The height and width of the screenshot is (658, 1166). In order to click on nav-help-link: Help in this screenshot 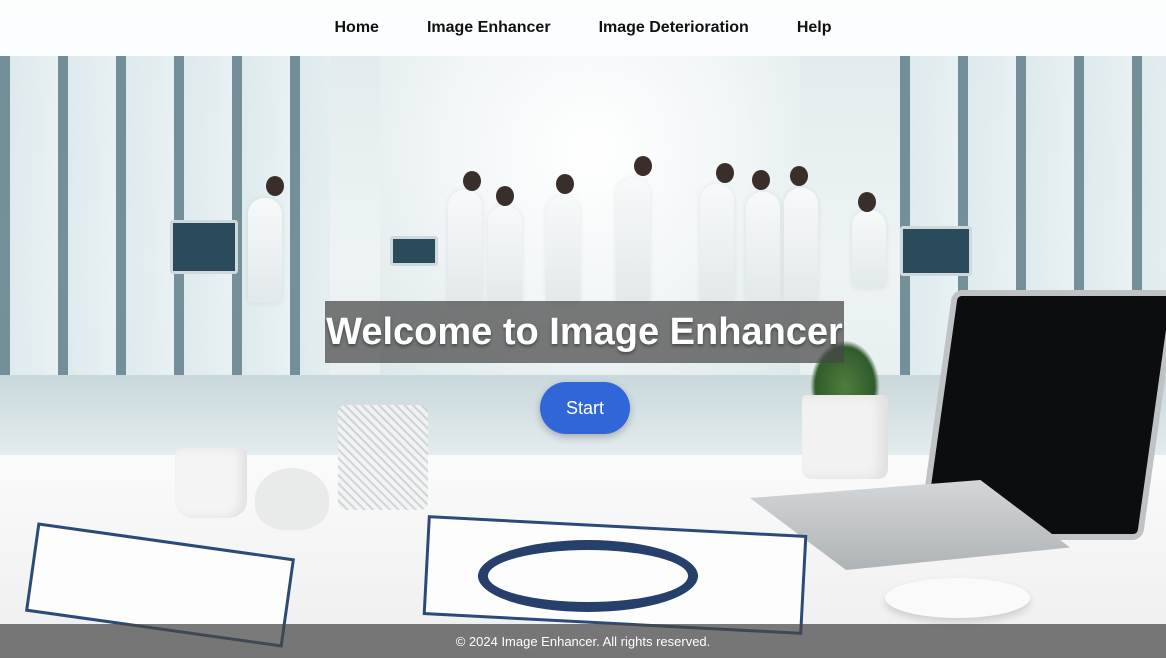, I will do `click(814, 28)`.